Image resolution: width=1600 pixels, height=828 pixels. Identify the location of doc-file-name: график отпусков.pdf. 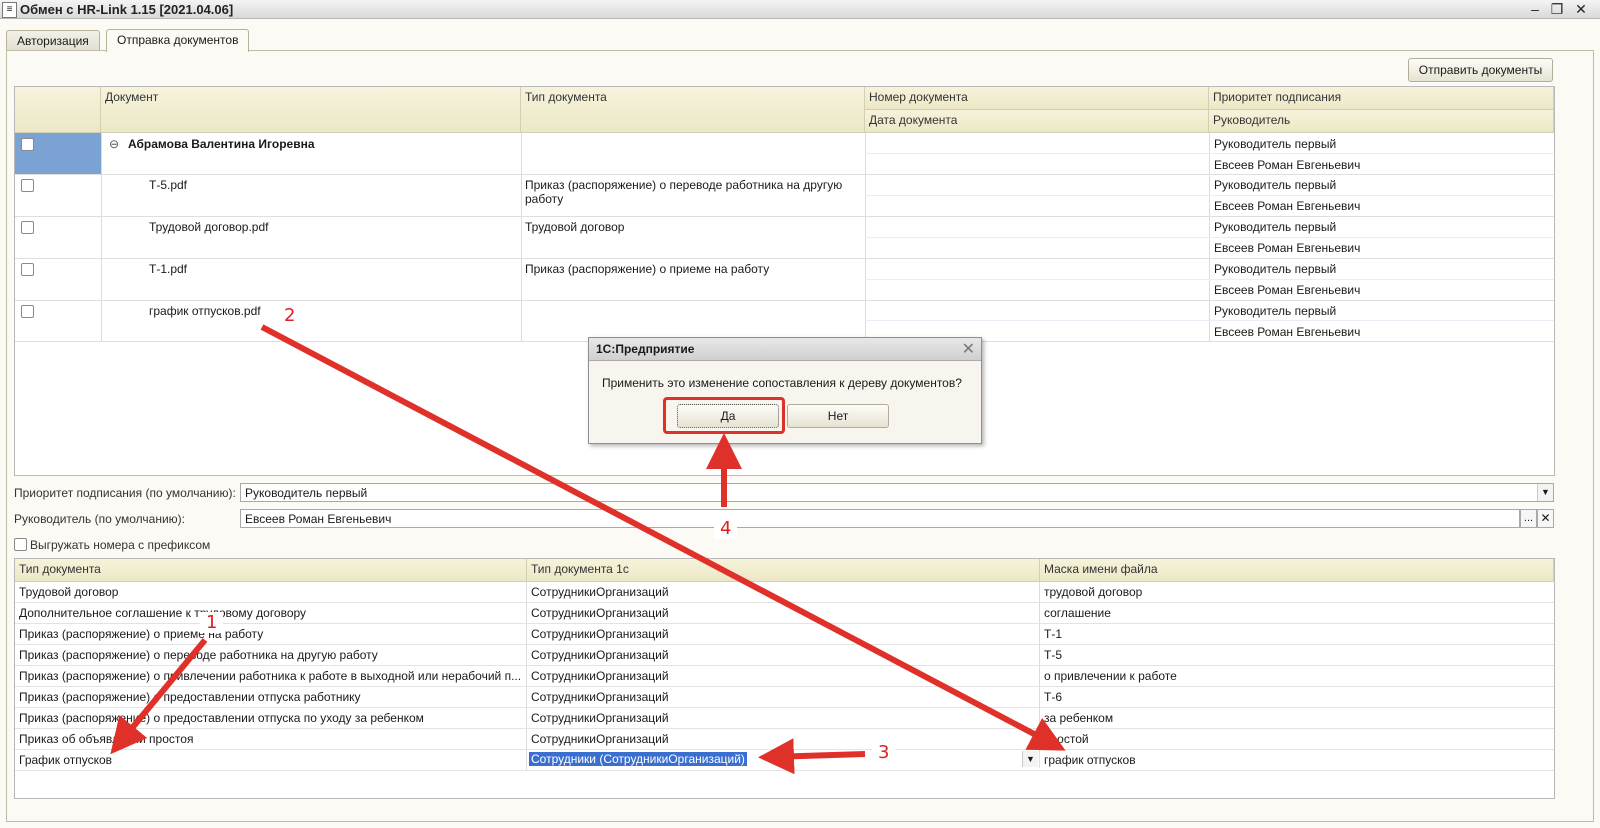
(205, 311).